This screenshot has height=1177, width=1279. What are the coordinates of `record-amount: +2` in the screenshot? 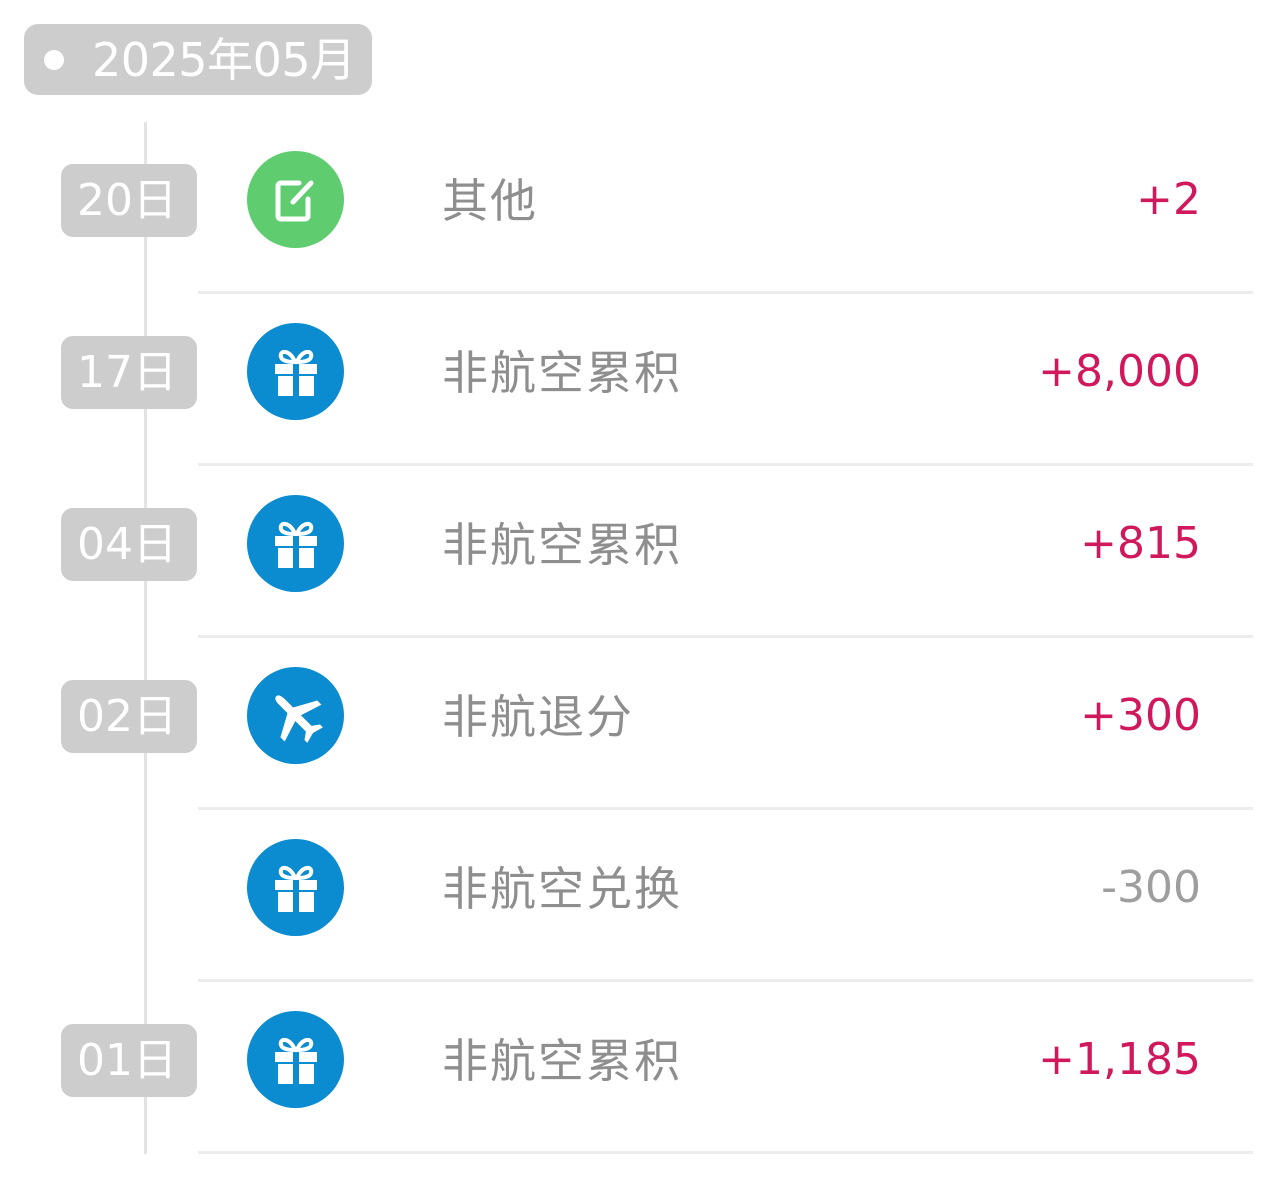 It's located at (1168, 199).